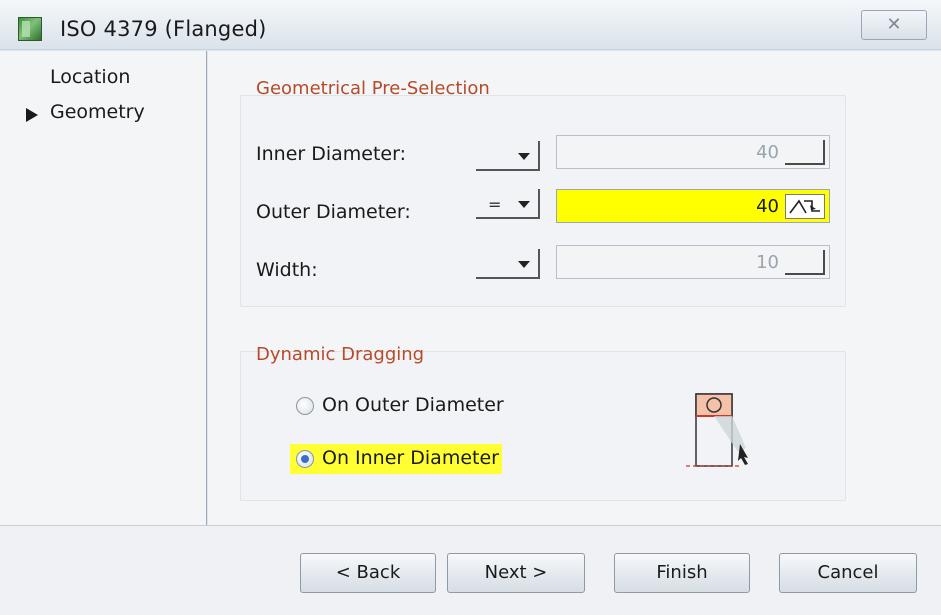  What do you see at coordinates (805, 152) in the screenshot?
I see `inner-diameter-measure-button` at bounding box center [805, 152].